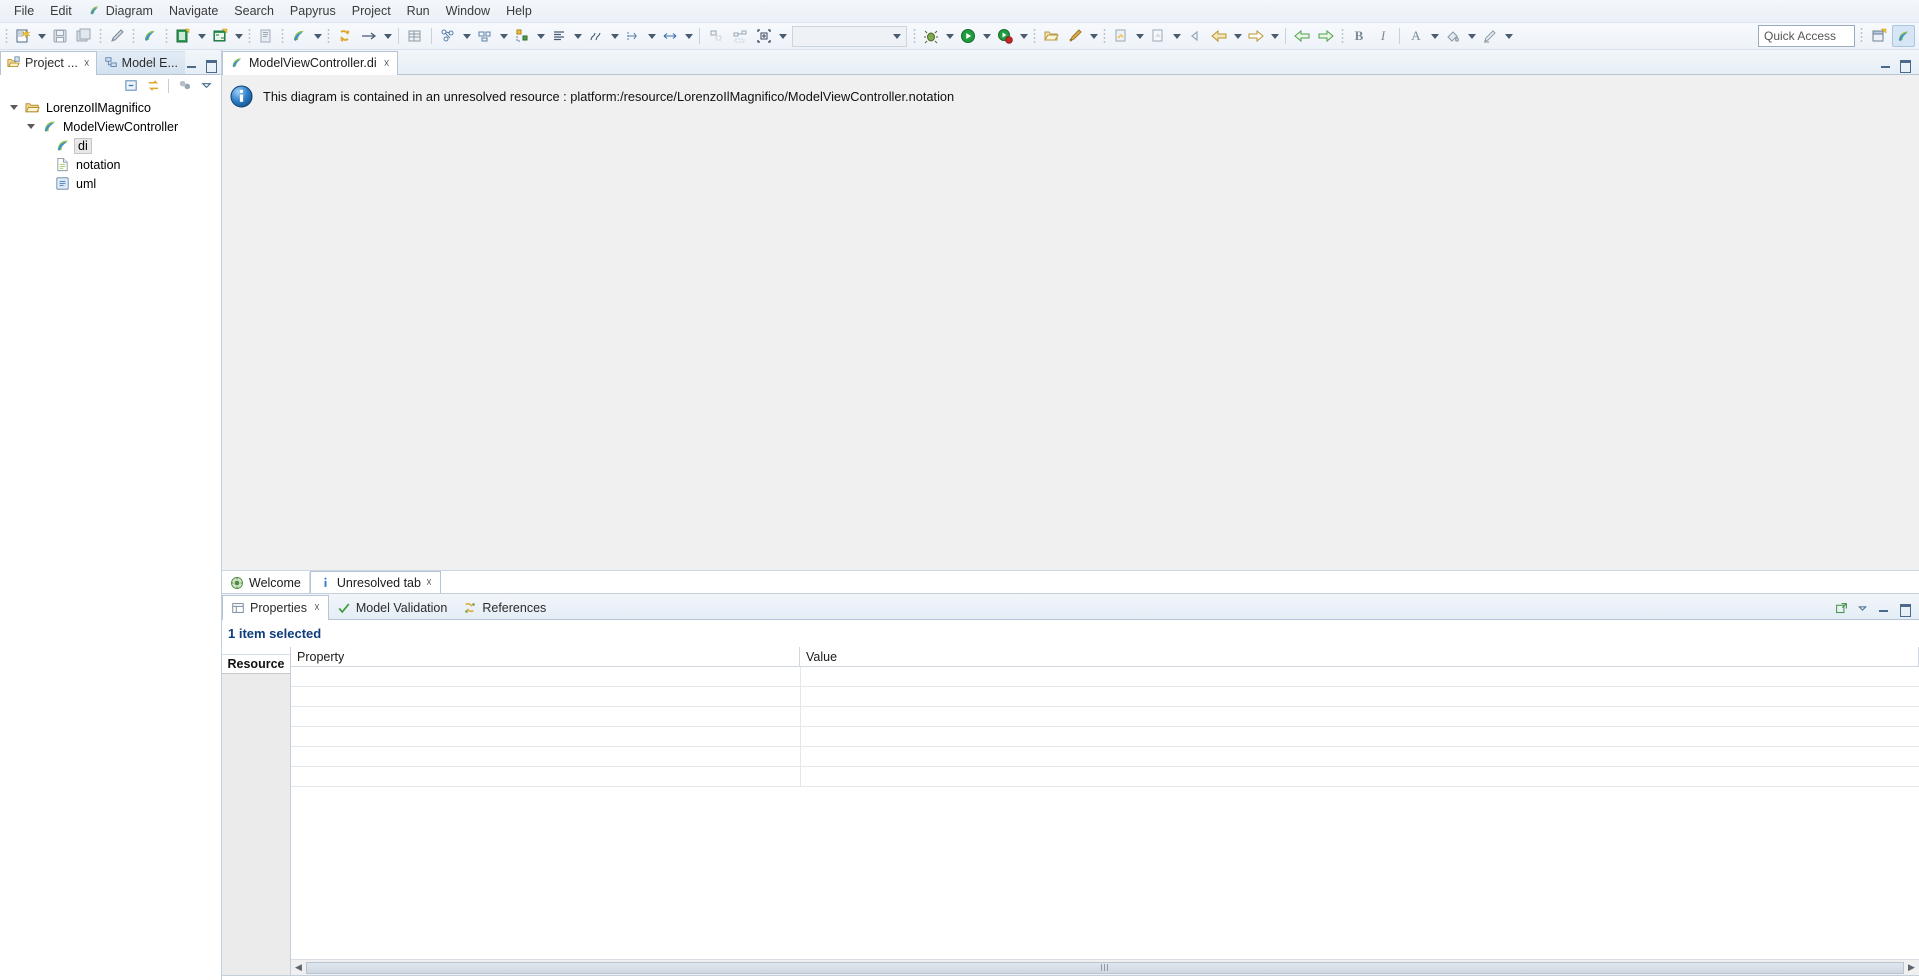 Image resolution: width=1919 pixels, height=980 pixels. I want to click on focus-task-icon, so click(184, 85).